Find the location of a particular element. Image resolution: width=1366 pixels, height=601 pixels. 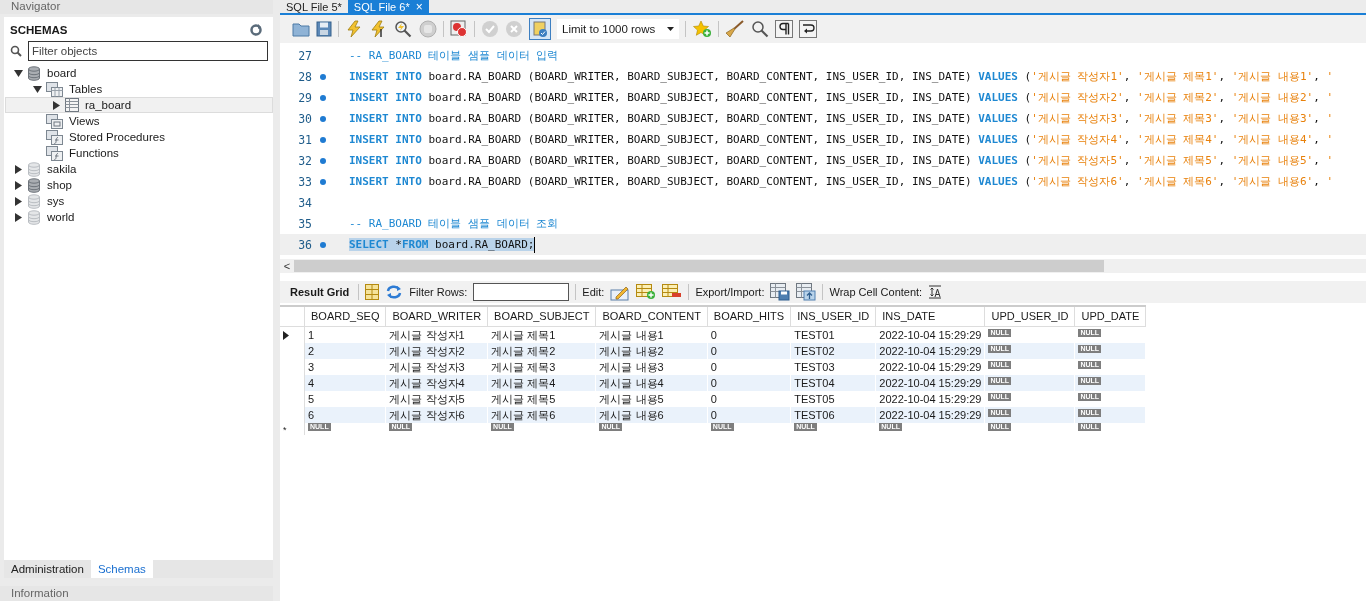

tree-item: sys is located at coordinates (139, 201).